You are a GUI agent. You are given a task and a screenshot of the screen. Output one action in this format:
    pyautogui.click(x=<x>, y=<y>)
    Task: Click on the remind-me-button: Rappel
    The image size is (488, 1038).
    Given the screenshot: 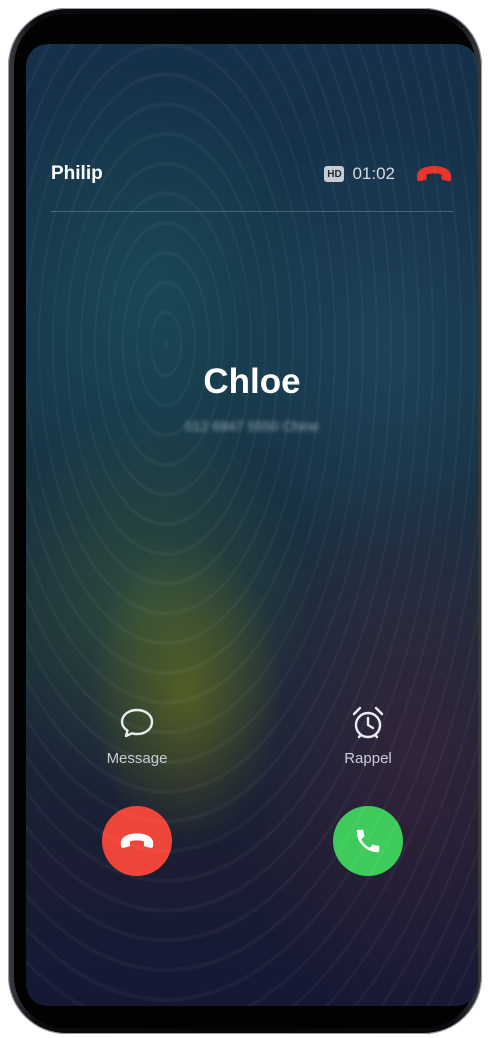 What is the action you would take?
    pyautogui.click(x=368, y=735)
    